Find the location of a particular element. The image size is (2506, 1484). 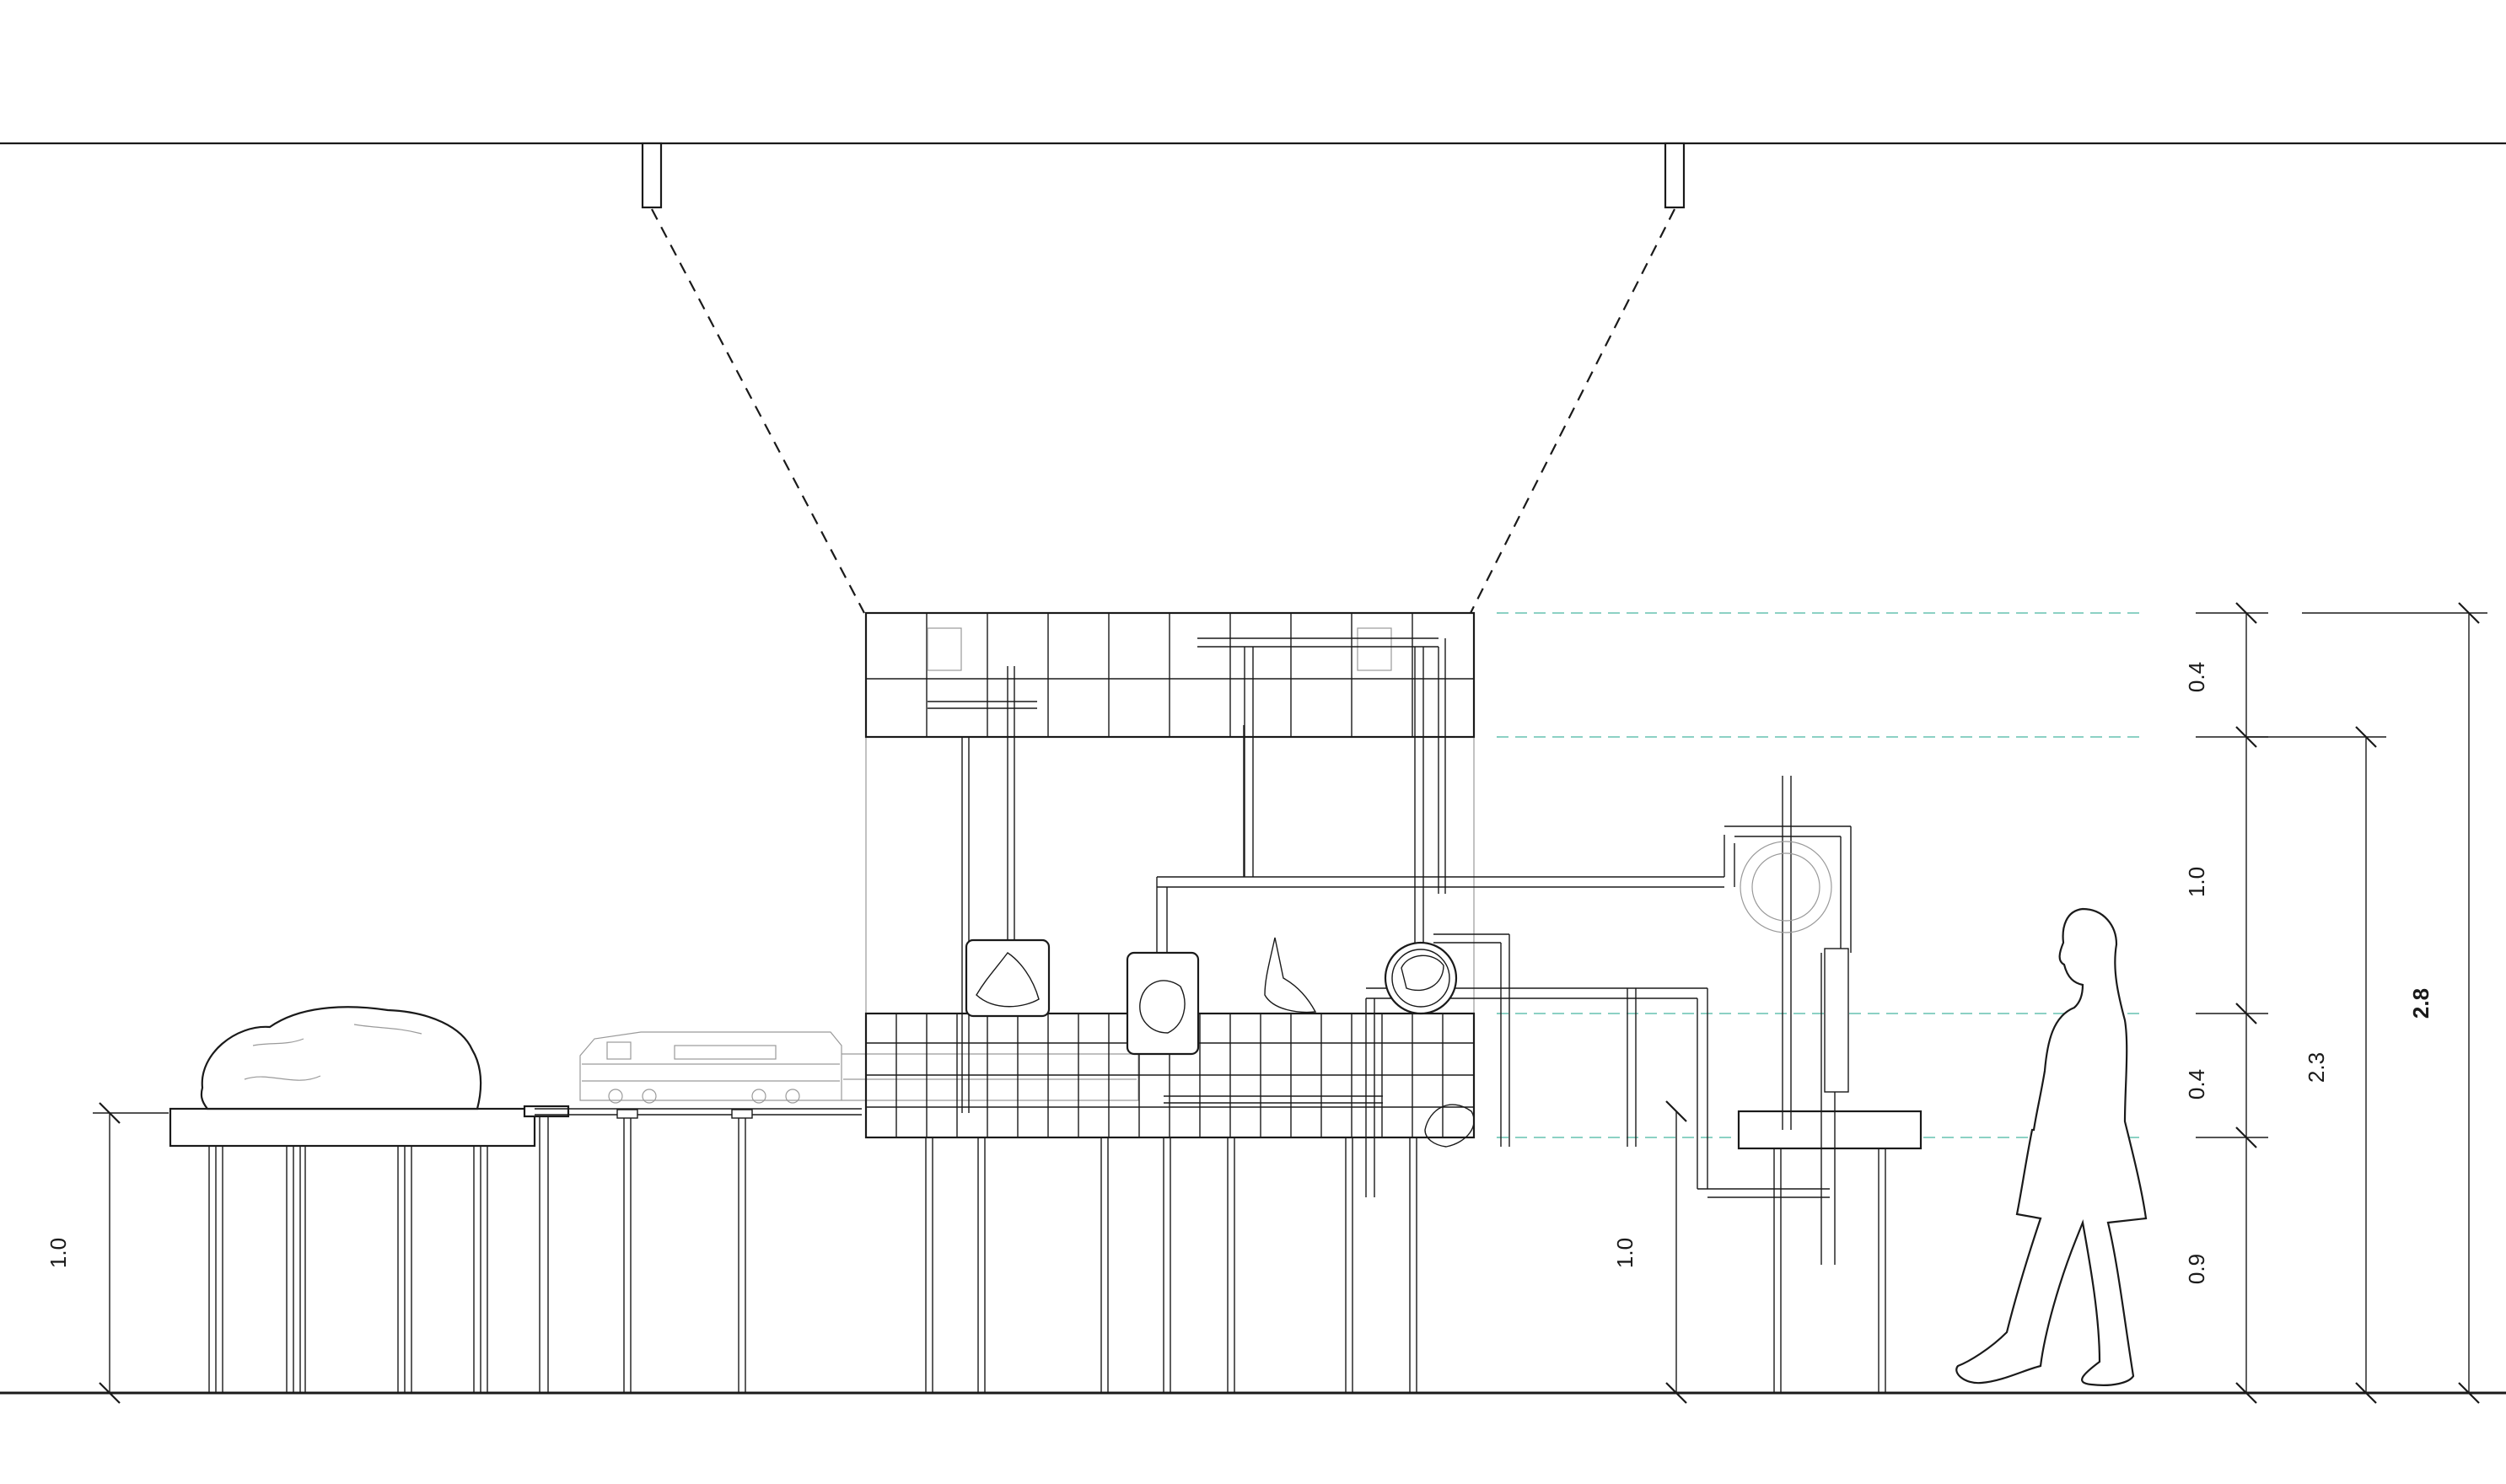

dimension-label: 0.9 is located at coordinates (2196, 1269).